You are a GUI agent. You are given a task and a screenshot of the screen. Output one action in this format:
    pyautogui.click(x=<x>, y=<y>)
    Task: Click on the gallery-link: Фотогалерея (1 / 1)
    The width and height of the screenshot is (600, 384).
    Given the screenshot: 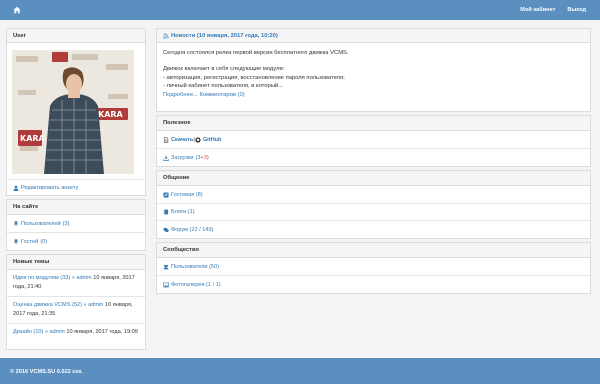 What is the action you would take?
    pyautogui.click(x=196, y=285)
    